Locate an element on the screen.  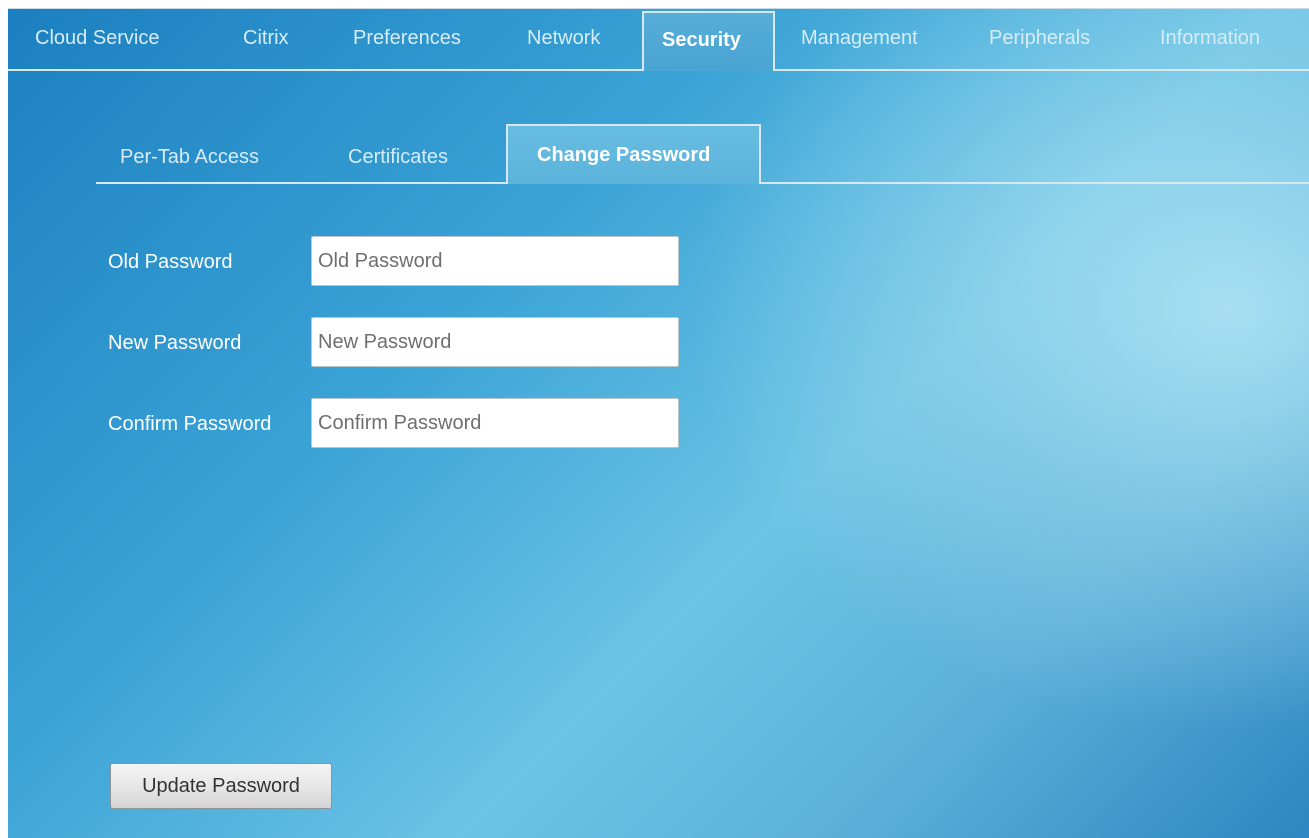
tab-preferences: Preferences is located at coordinates (407, 38).